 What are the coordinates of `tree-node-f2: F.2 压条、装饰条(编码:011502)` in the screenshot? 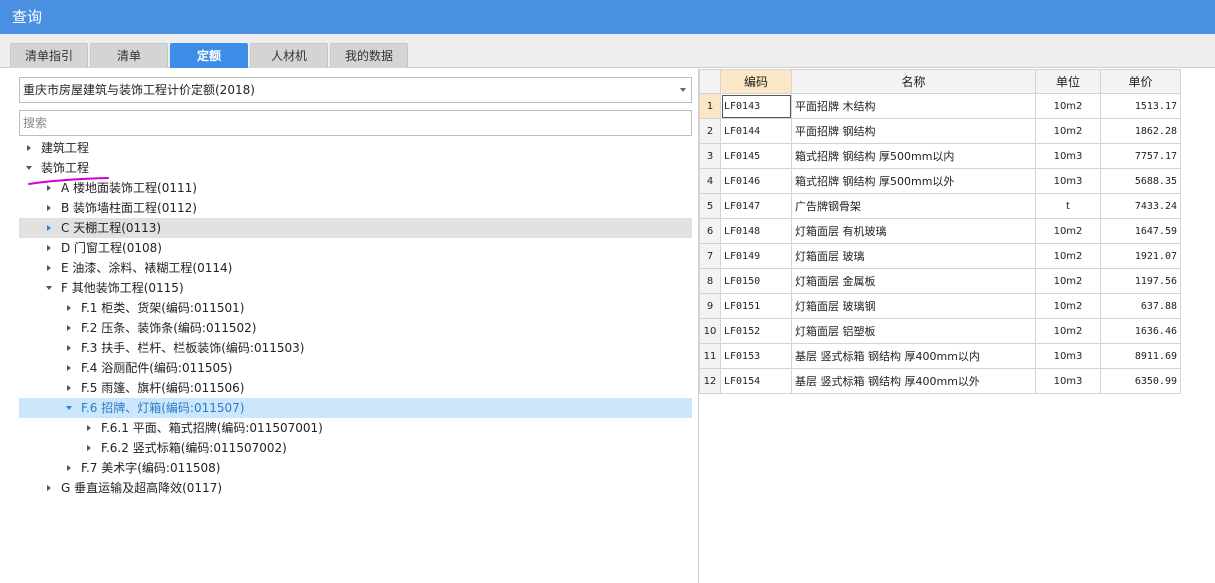 It's located at (355, 328).